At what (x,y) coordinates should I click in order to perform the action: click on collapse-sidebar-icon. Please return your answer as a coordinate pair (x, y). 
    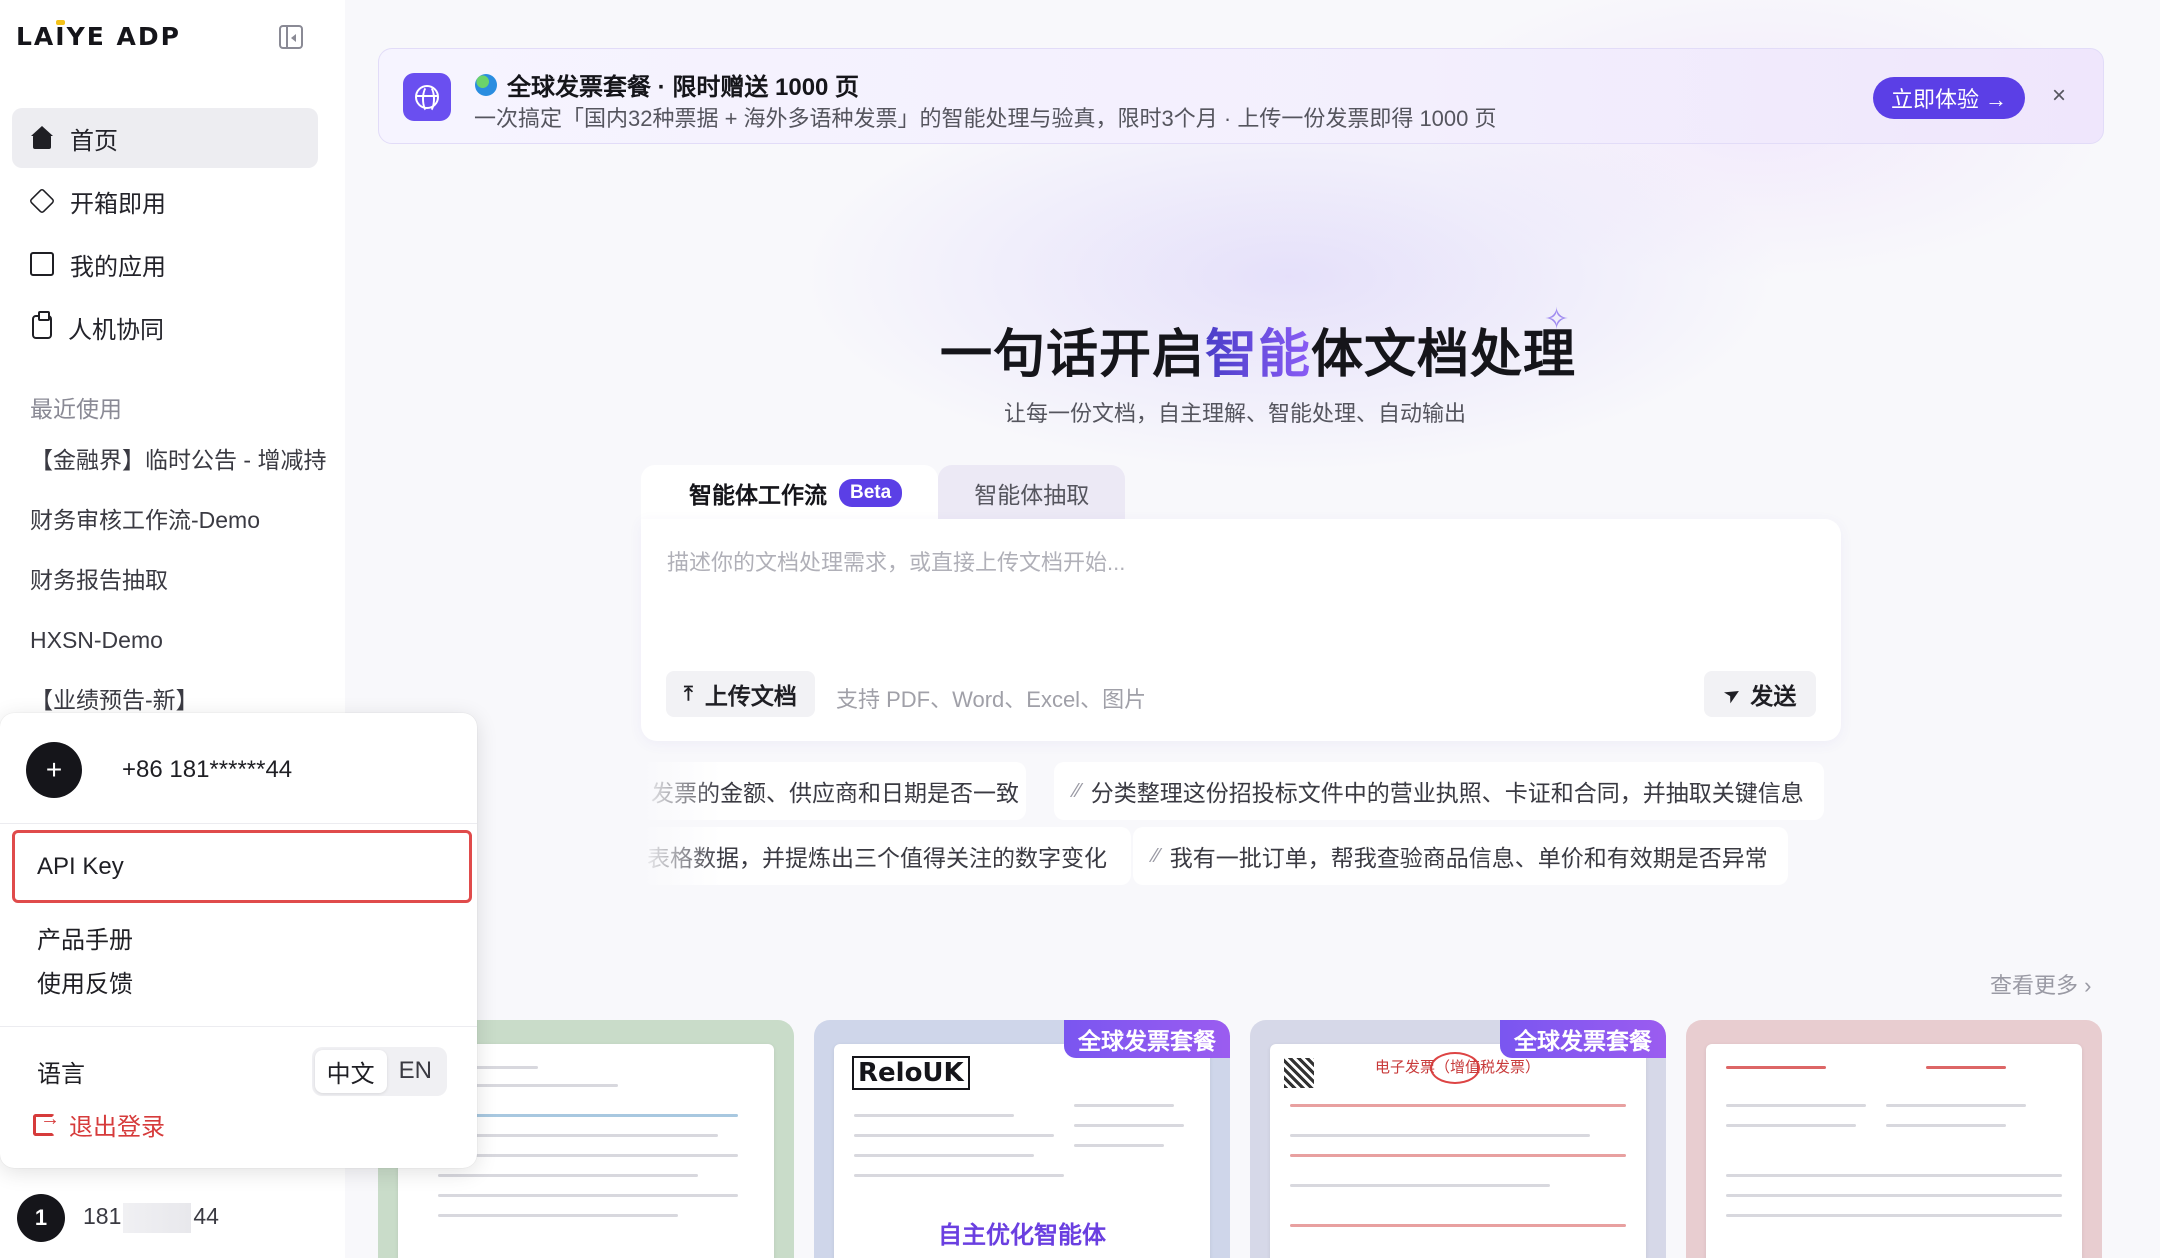
    Looking at the image, I should click on (291, 37).